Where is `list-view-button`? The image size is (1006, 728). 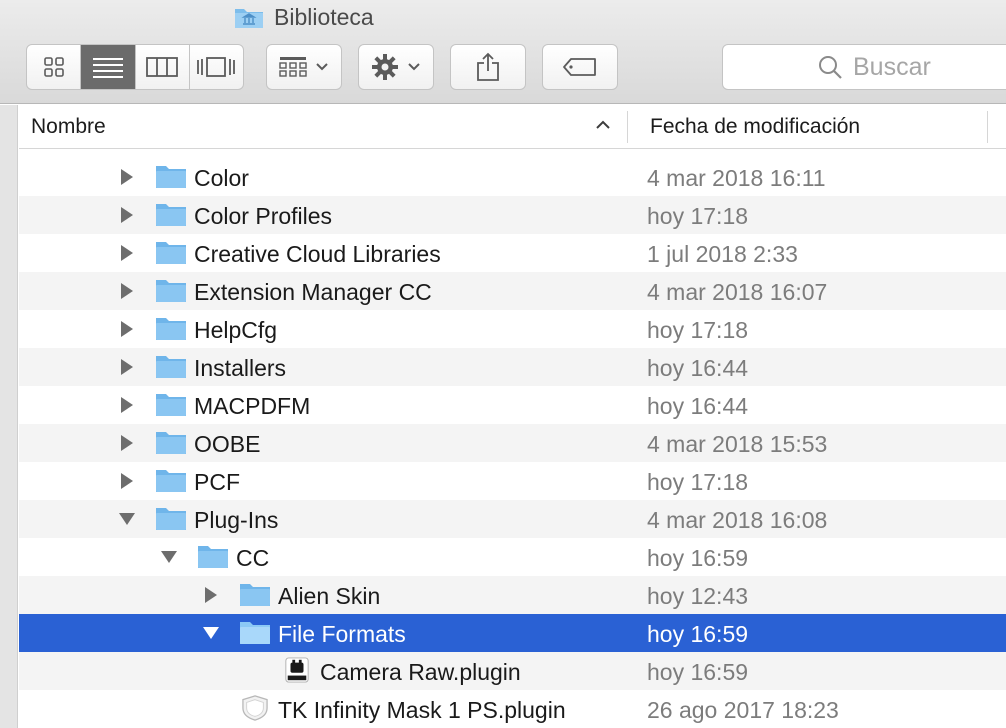
list-view-button is located at coordinates (108, 67).